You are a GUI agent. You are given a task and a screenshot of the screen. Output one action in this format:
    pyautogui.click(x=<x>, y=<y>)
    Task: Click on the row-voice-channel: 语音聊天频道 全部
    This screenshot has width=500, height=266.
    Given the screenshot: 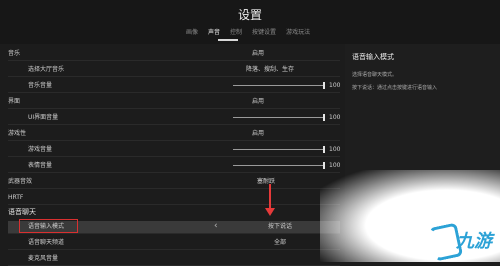 What is the action you would take?
    pyautogui.click(x=174, y=243)
    